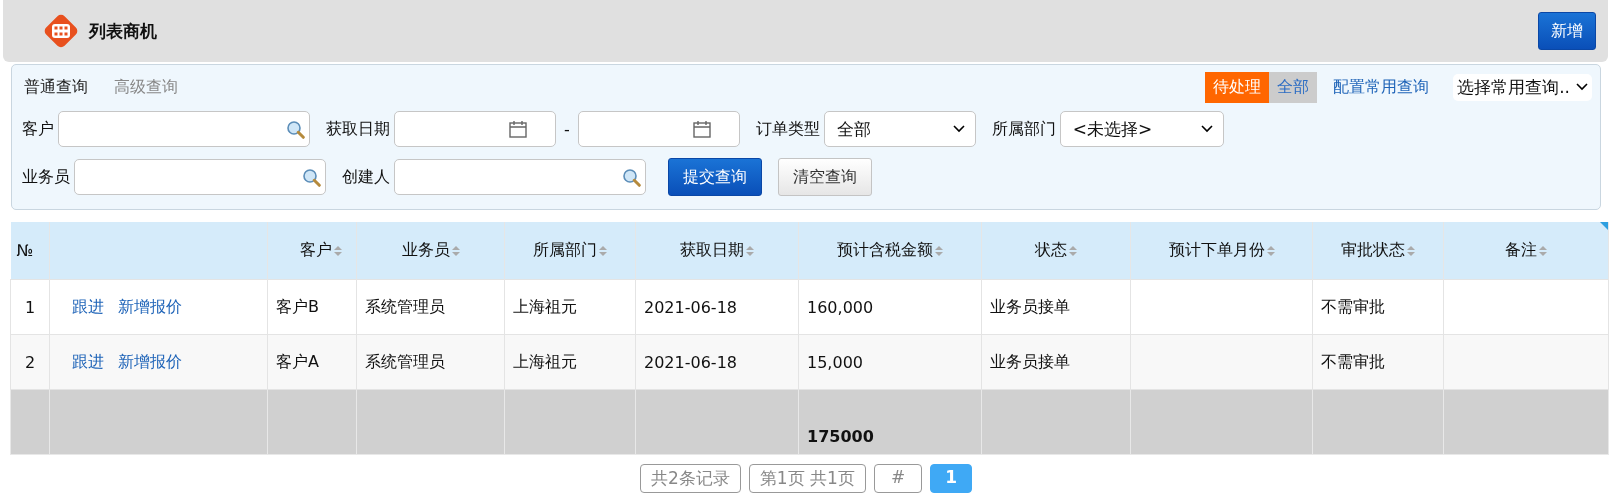 The image size is (1612, 501). I want to click on corner-marker-icon, so click(1604, 226).